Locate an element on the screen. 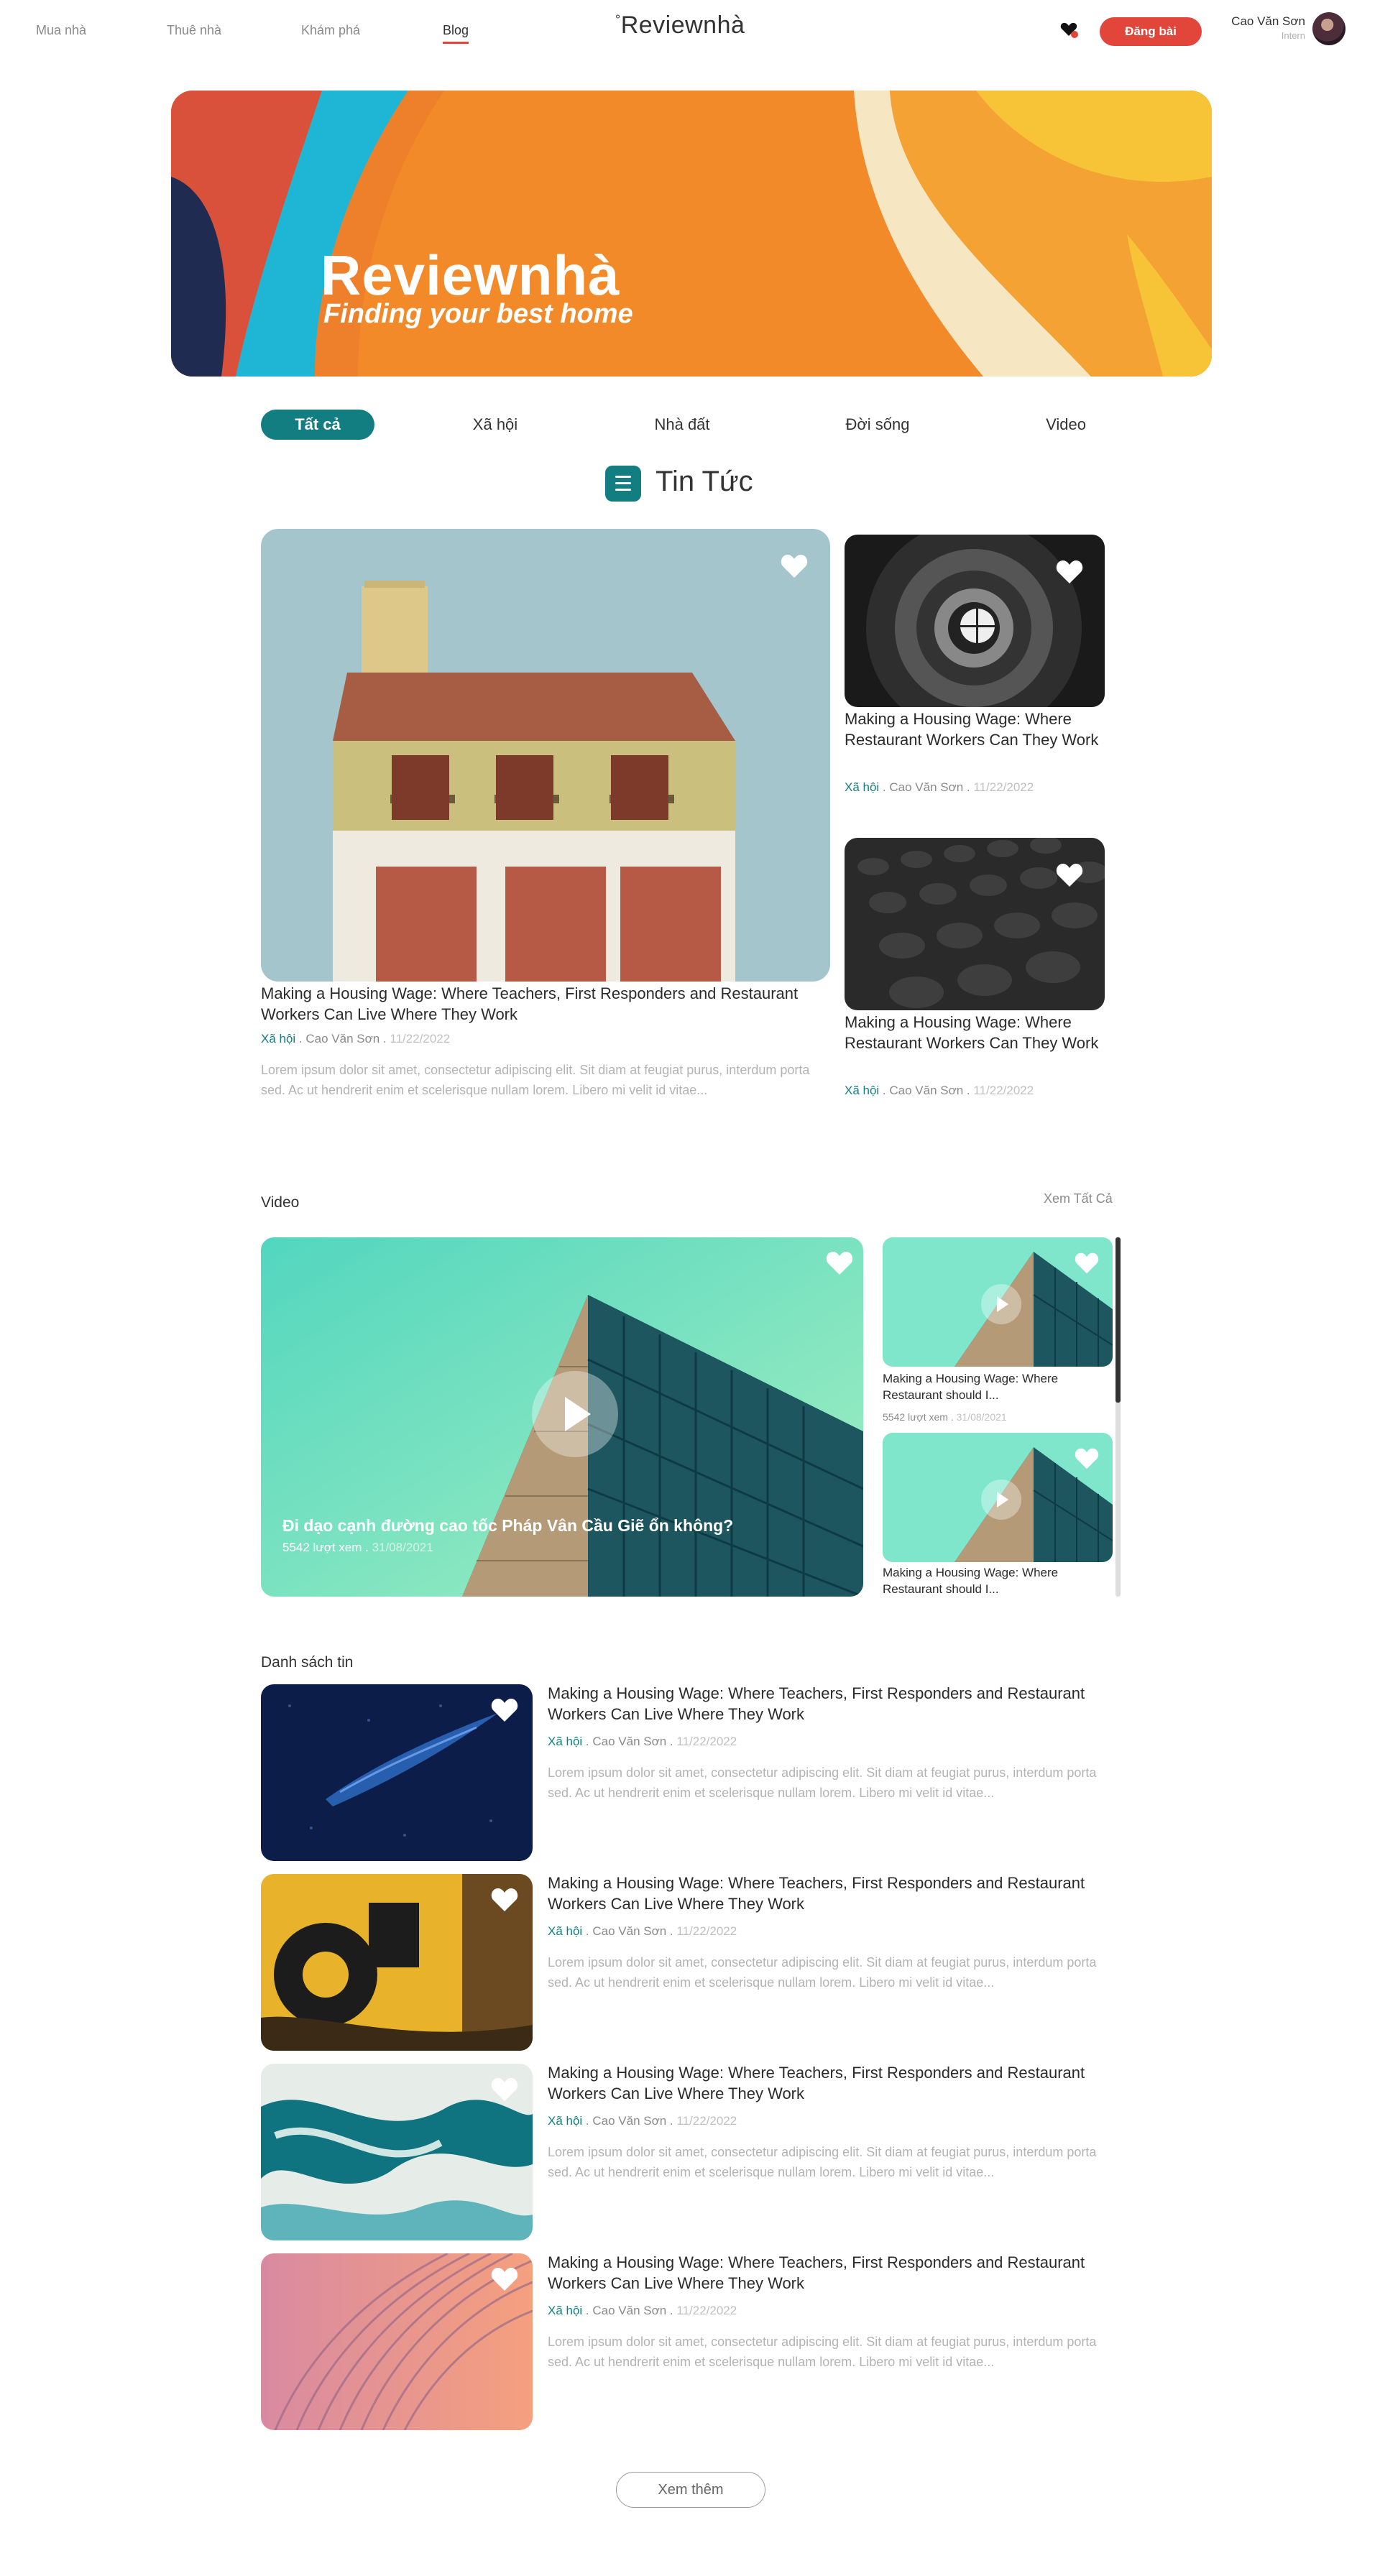  tab-xa-hoi: Xã hội is located at coordinates (495, 425).